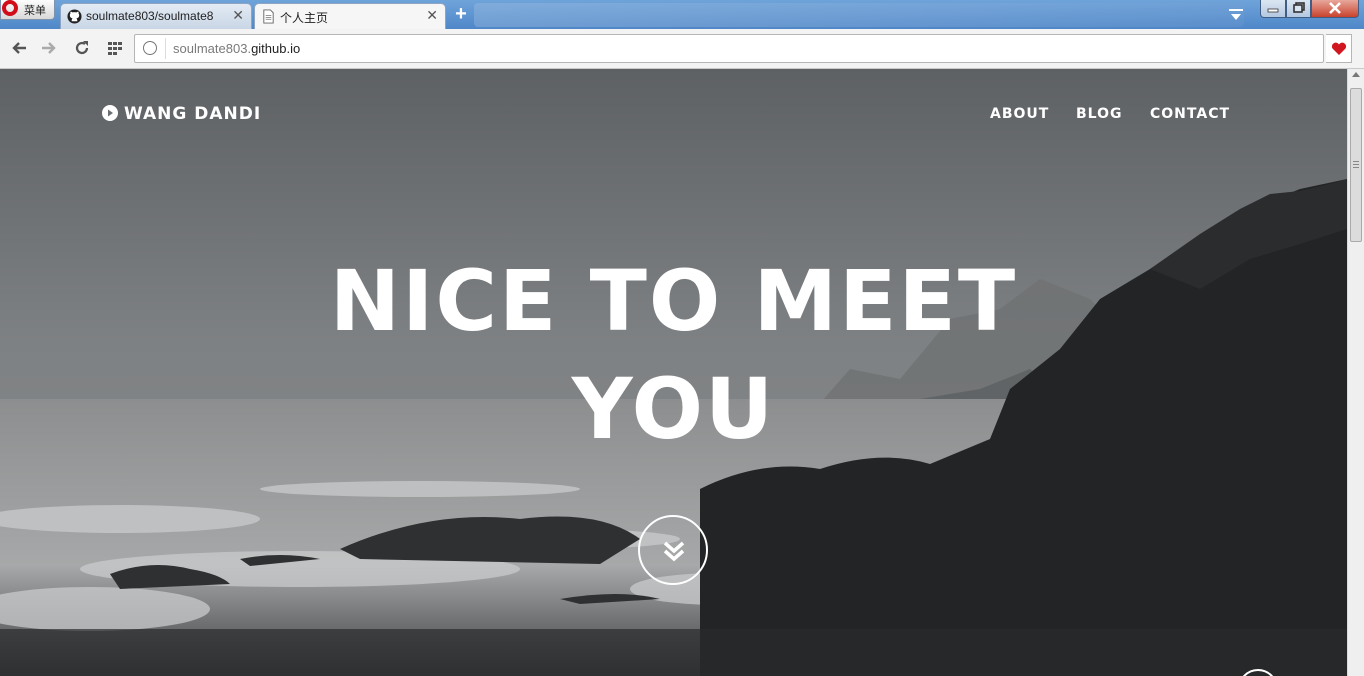 This screenshot has width=1364, height=676. I want to click on page-icon, so click(268, 16).